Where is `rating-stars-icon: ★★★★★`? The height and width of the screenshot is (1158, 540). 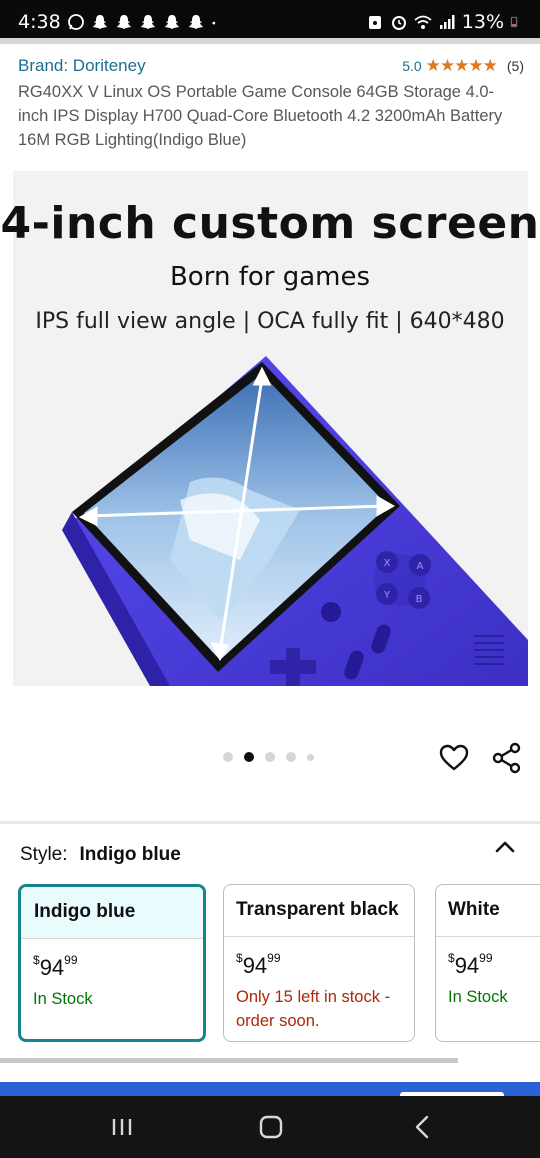 rating-stars-icon: ★★★★★ is located at coordinates (461, 65).